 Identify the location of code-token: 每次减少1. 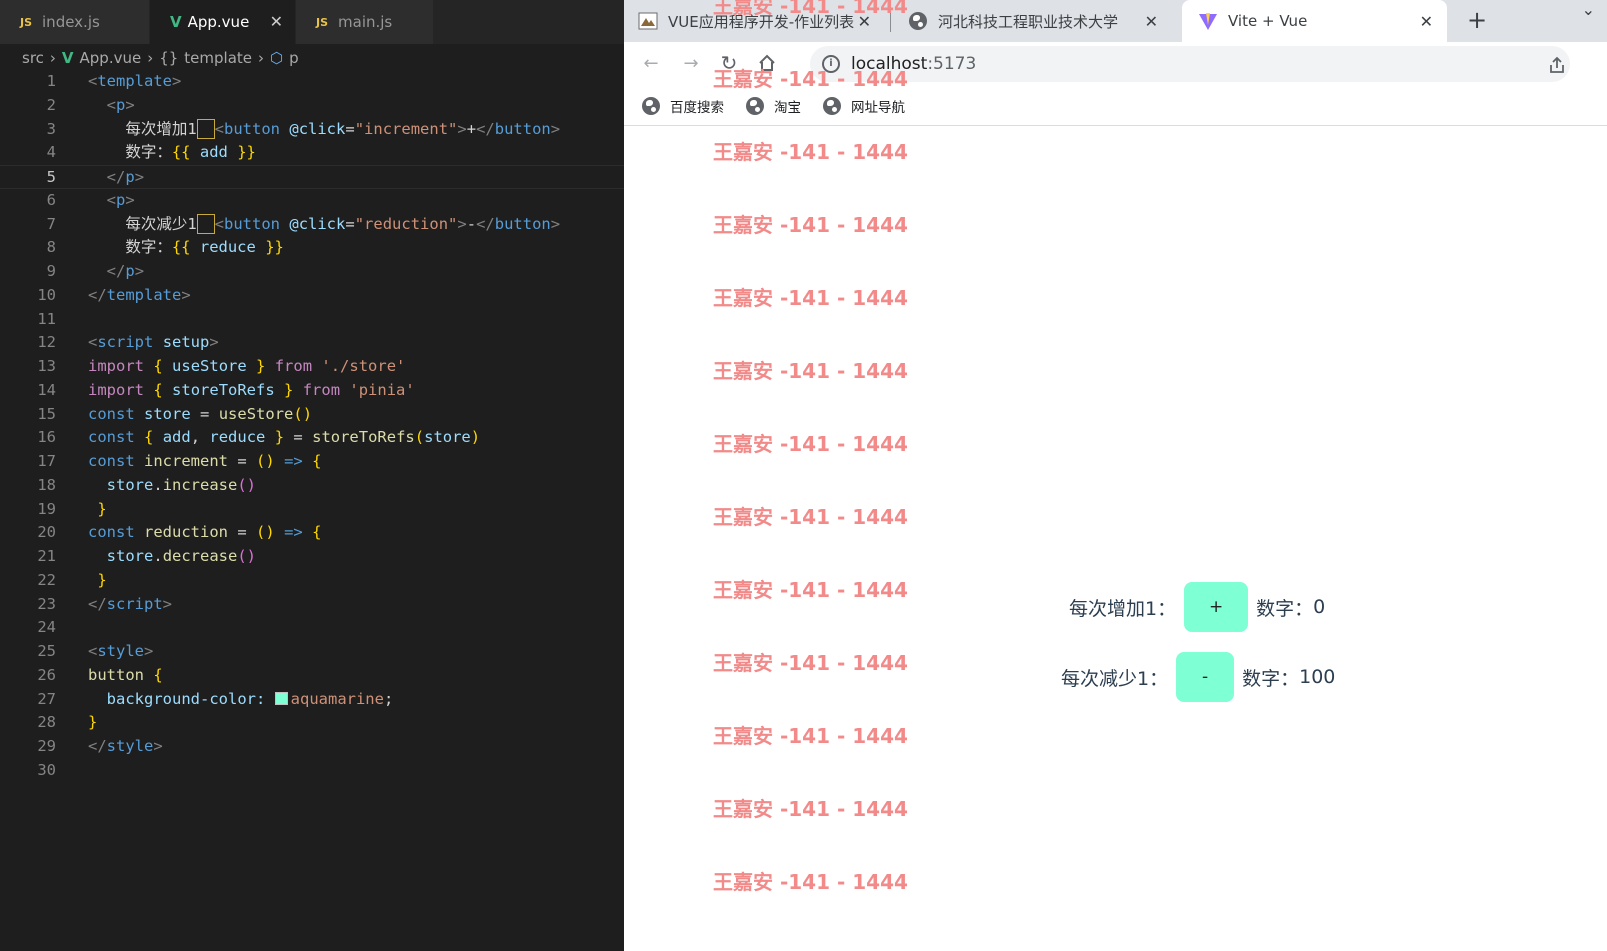
(161, 223).